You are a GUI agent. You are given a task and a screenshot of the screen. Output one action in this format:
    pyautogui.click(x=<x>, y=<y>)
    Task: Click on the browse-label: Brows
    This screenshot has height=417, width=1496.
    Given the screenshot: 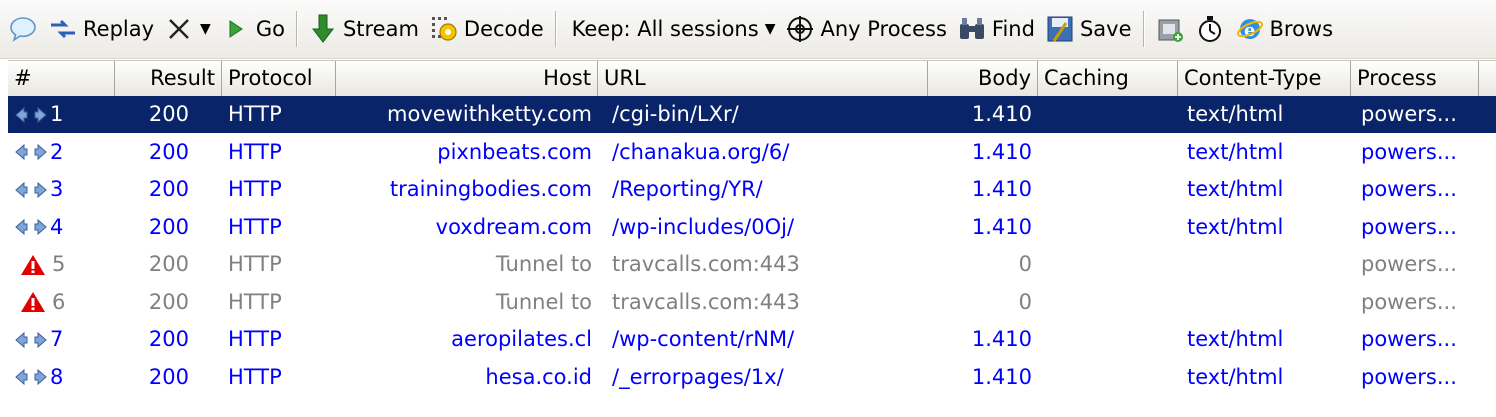 What is the action you would take?
    pyautogui.click(x=1301, y=29)
    